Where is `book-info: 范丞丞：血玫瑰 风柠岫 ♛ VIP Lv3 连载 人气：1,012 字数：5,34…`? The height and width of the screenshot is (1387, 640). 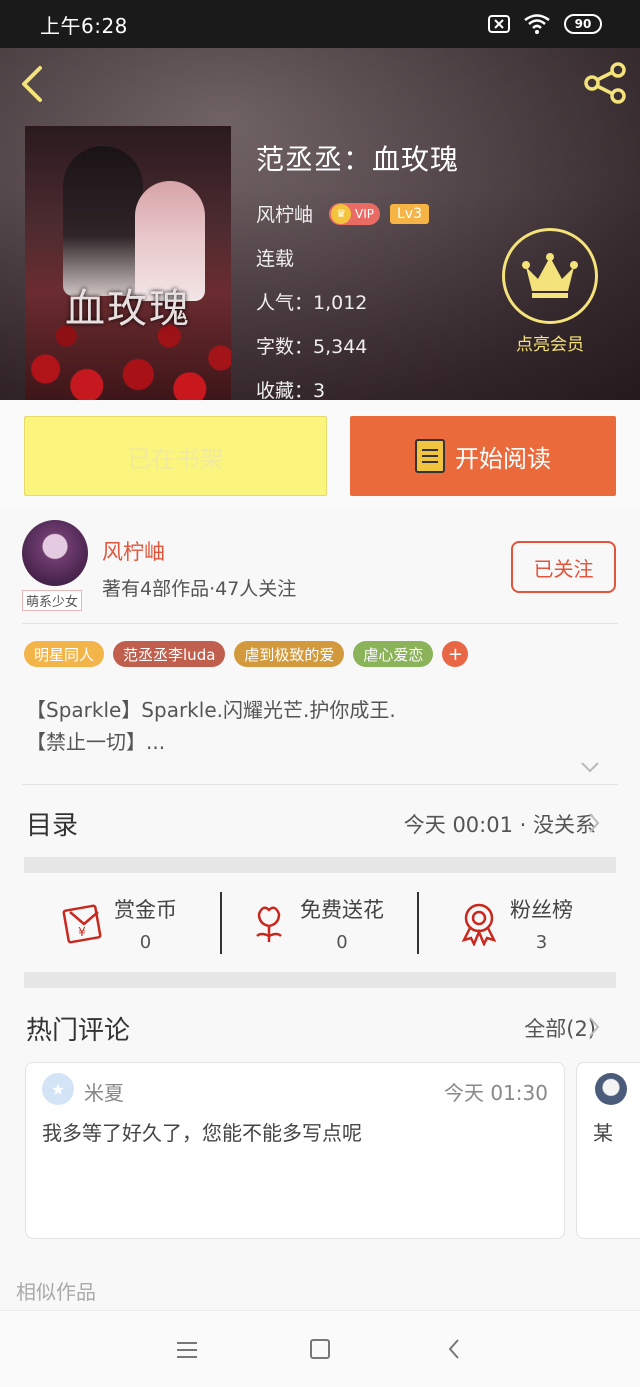
book-info: 范丞丞：血玫瑰 风柠岫 ♛ VIP Lv3 连载 人气：1,012 字数：5,34… is located at coordinates (357, 269).